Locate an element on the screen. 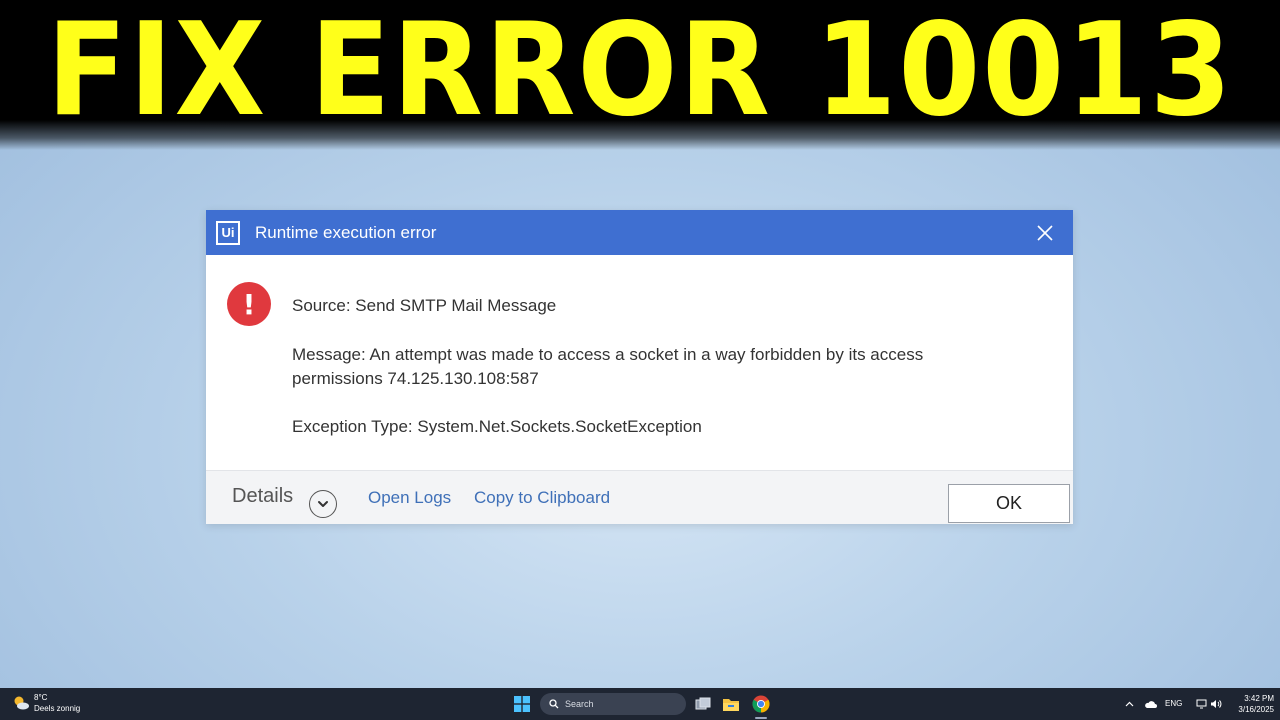 This screenshot has width=1280, height=720. close-button is located at coordinates (1045, 233).